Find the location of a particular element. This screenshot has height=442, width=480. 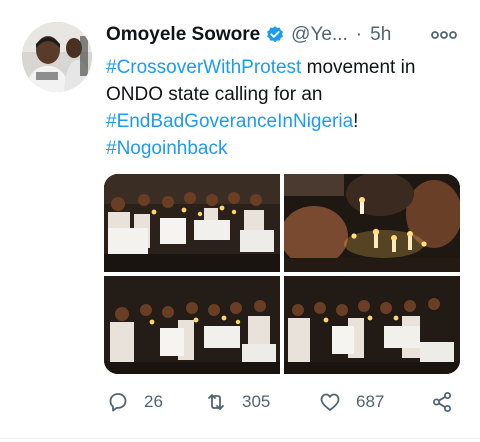

retweet-count: 305 is located at coordinates (256, 401).